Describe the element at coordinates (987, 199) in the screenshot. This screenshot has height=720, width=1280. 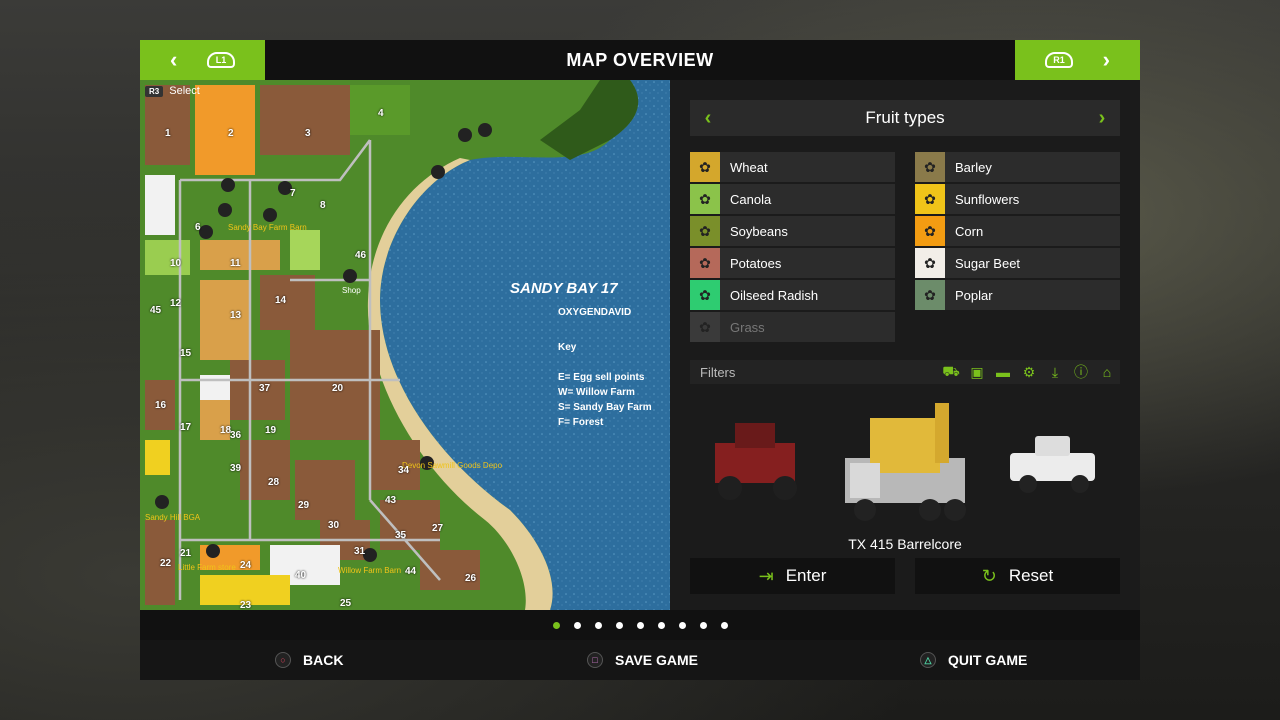
I see `fruit-label: Sunflowers` at that location.